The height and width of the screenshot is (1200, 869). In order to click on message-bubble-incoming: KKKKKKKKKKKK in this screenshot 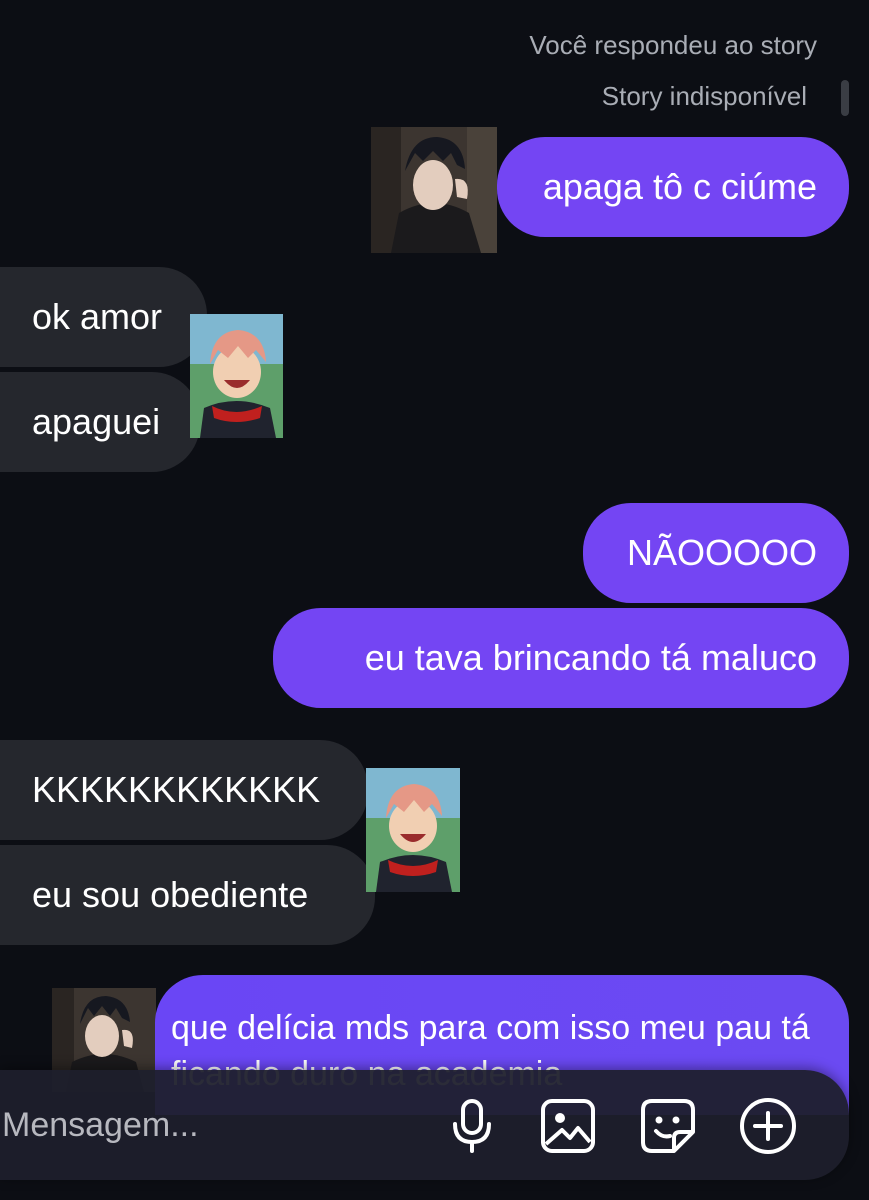, I will do `click(184, 790)`.